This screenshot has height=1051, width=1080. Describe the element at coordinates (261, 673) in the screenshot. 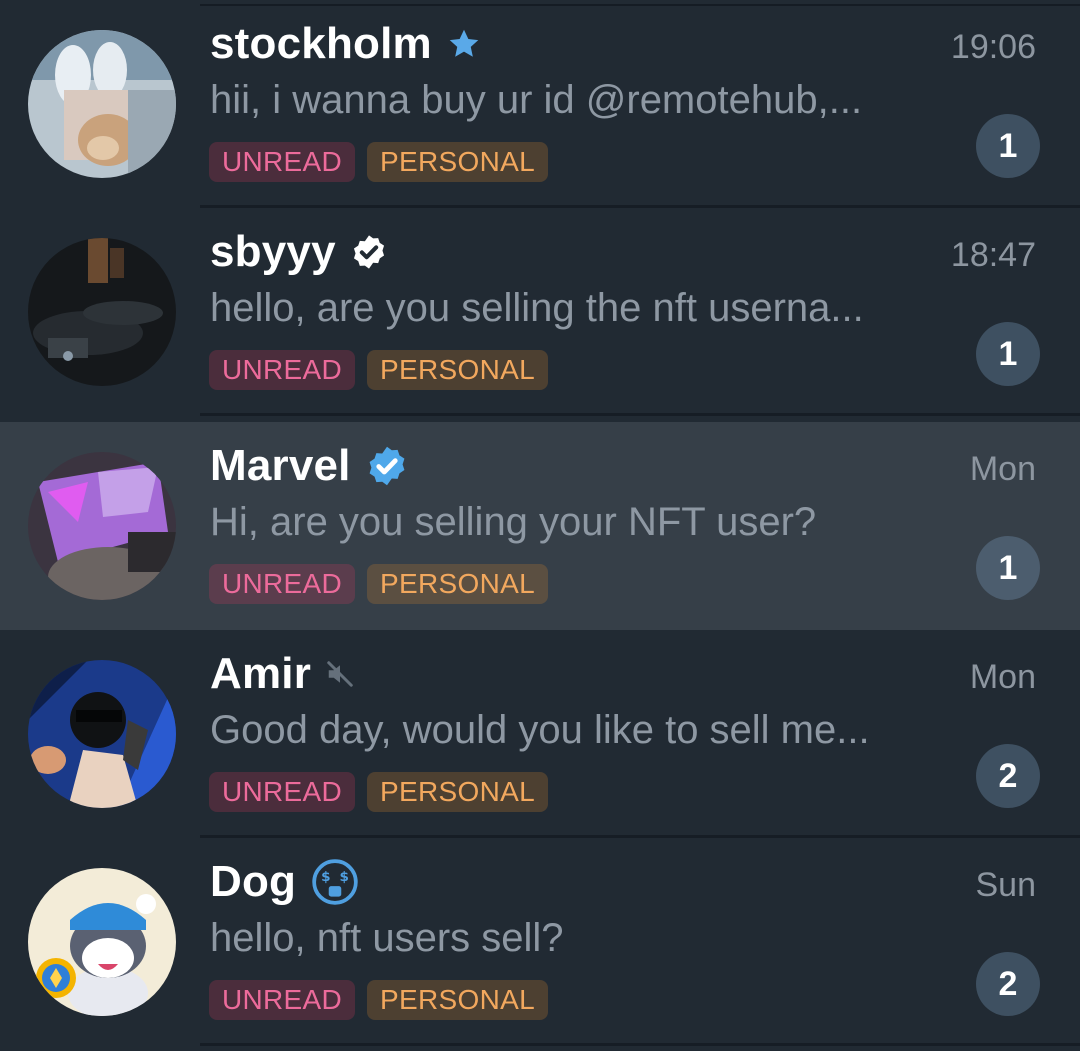

I see `chat-name: Amir` at that location.